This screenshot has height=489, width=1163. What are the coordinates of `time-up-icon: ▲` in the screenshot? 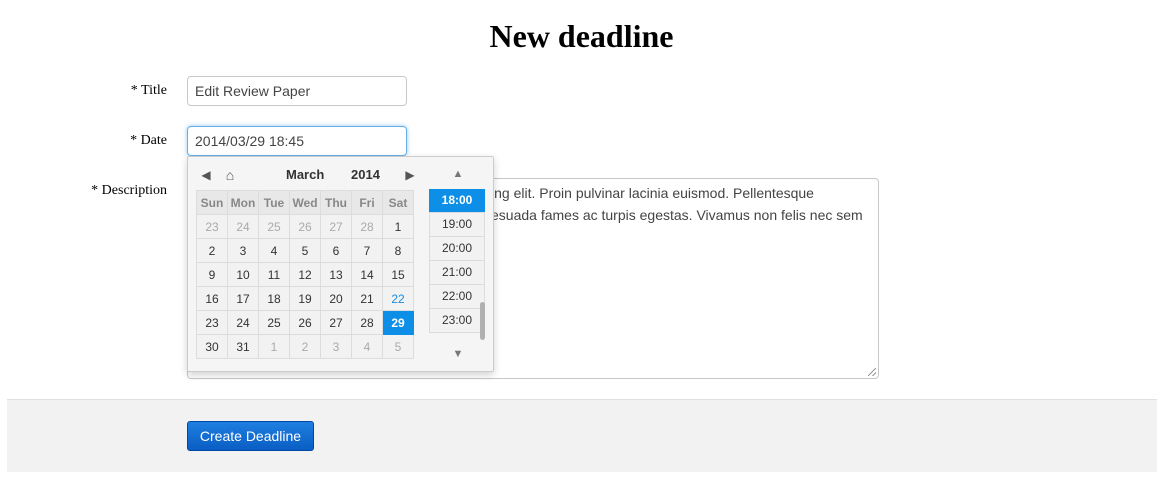 It's located at (458, 174).